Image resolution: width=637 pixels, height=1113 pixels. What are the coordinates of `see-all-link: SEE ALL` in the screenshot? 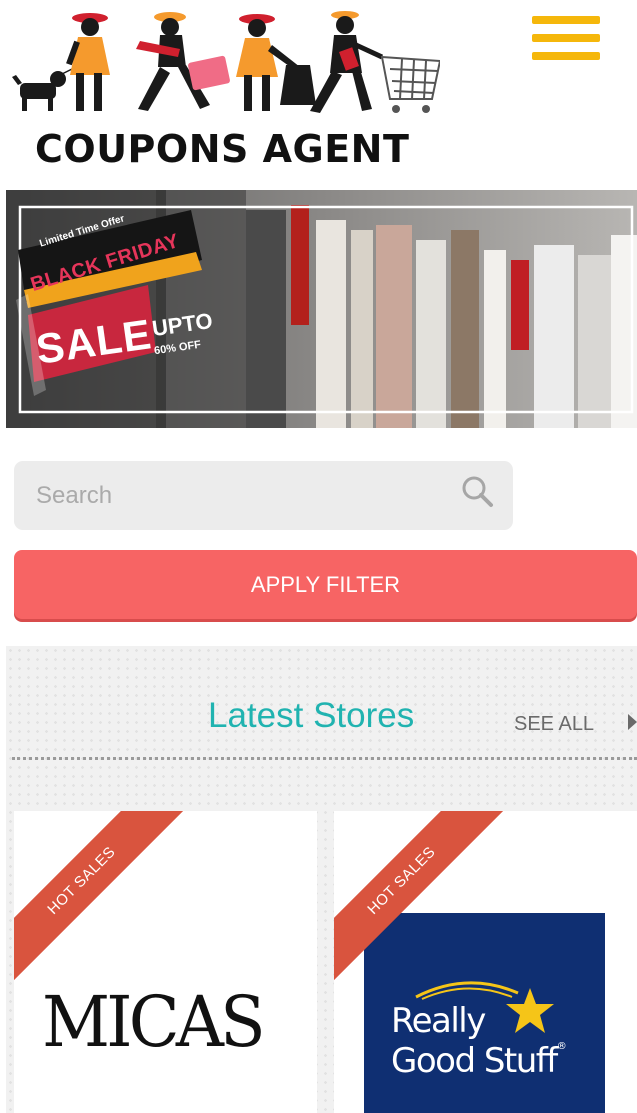 It's located at (554, 724).